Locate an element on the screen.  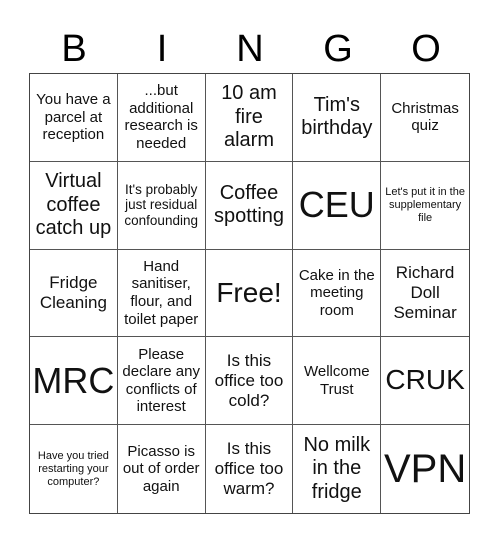
bingo-cell: 10 am fire alarm is located at coordinates (249, 118).